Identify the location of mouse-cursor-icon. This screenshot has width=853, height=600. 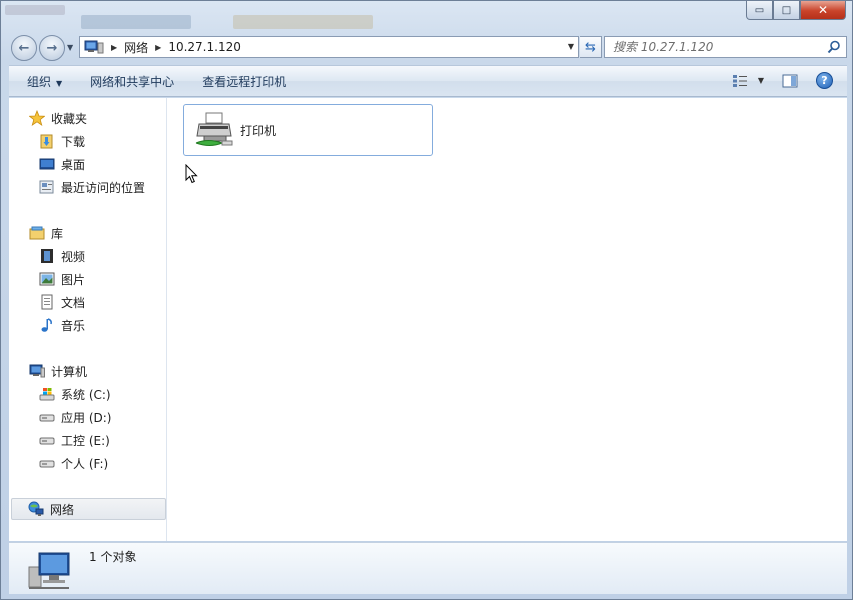
(191, 174).